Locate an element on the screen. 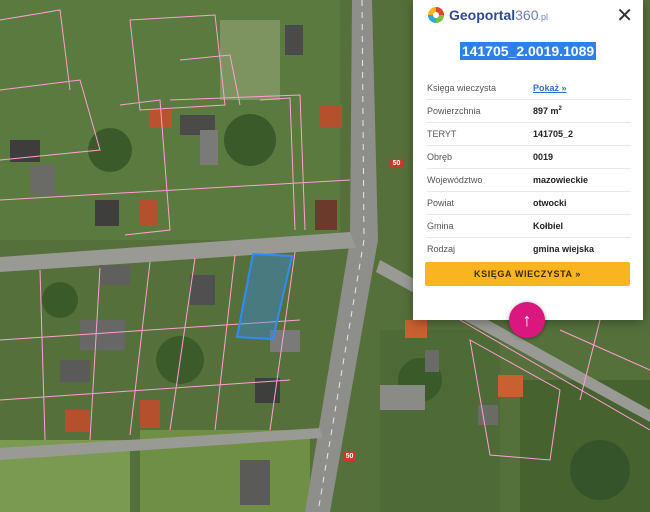 This screenshot has width=650, height=512. detail-row-county: Powiat otwocki is located at coordinates (529, 203).